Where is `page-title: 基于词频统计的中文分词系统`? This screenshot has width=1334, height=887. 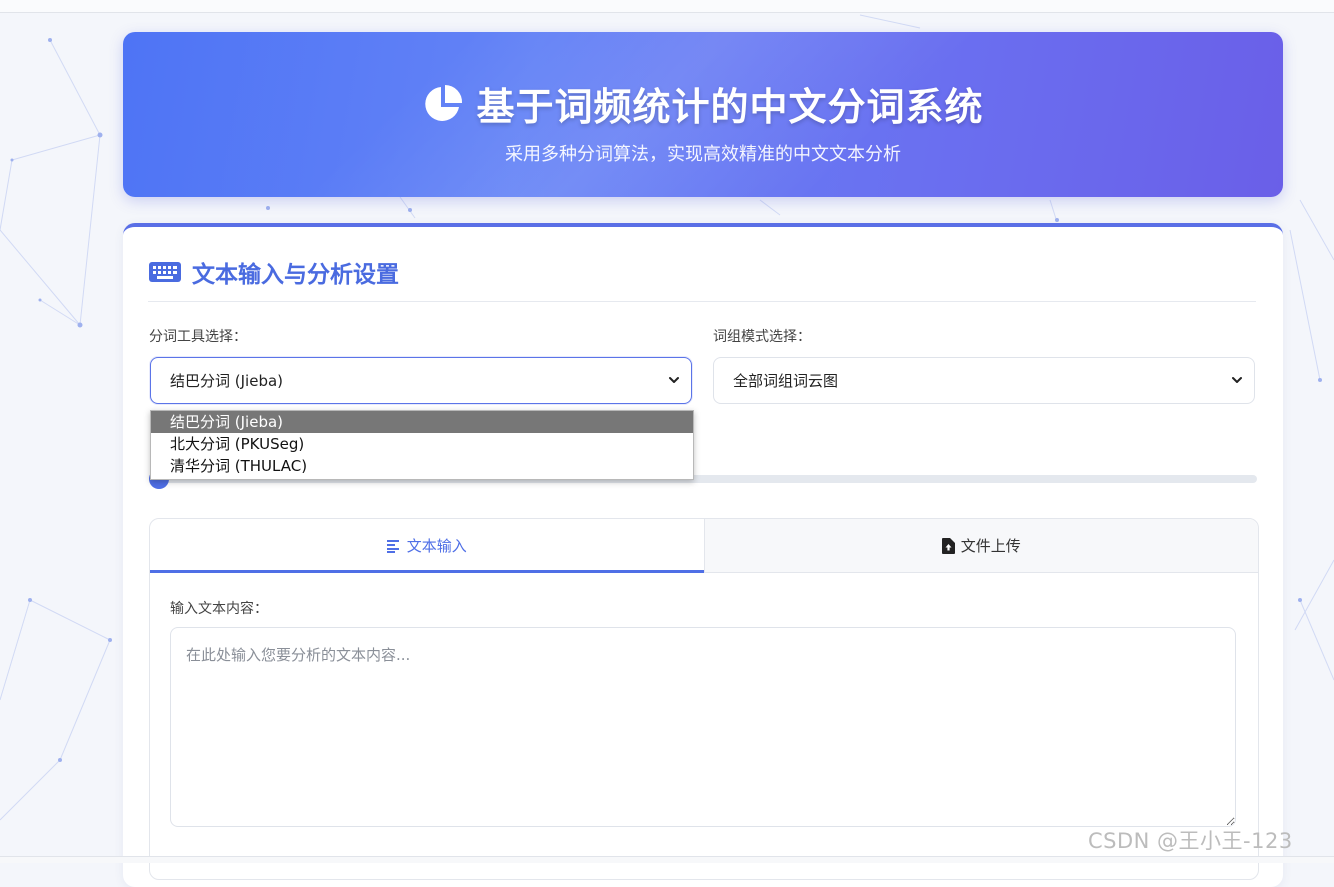
page-title: 基于词频统计的中文分词系统 is located at coordinates (730, 107).